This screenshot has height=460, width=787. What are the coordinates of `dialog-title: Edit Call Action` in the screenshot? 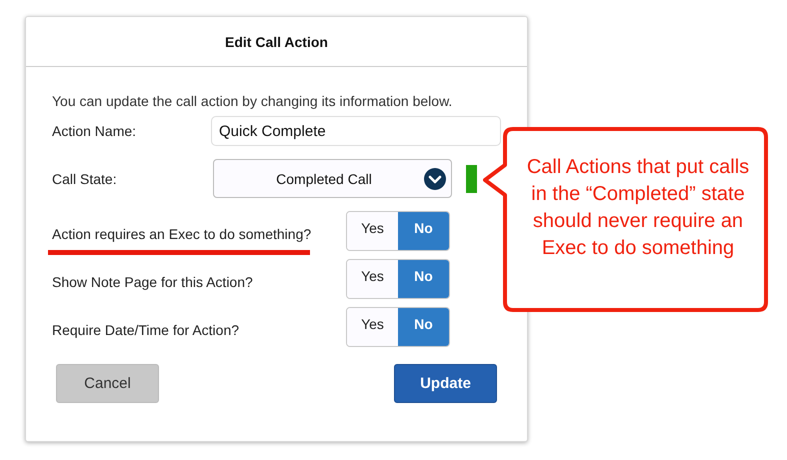 It's located at (276, 42).